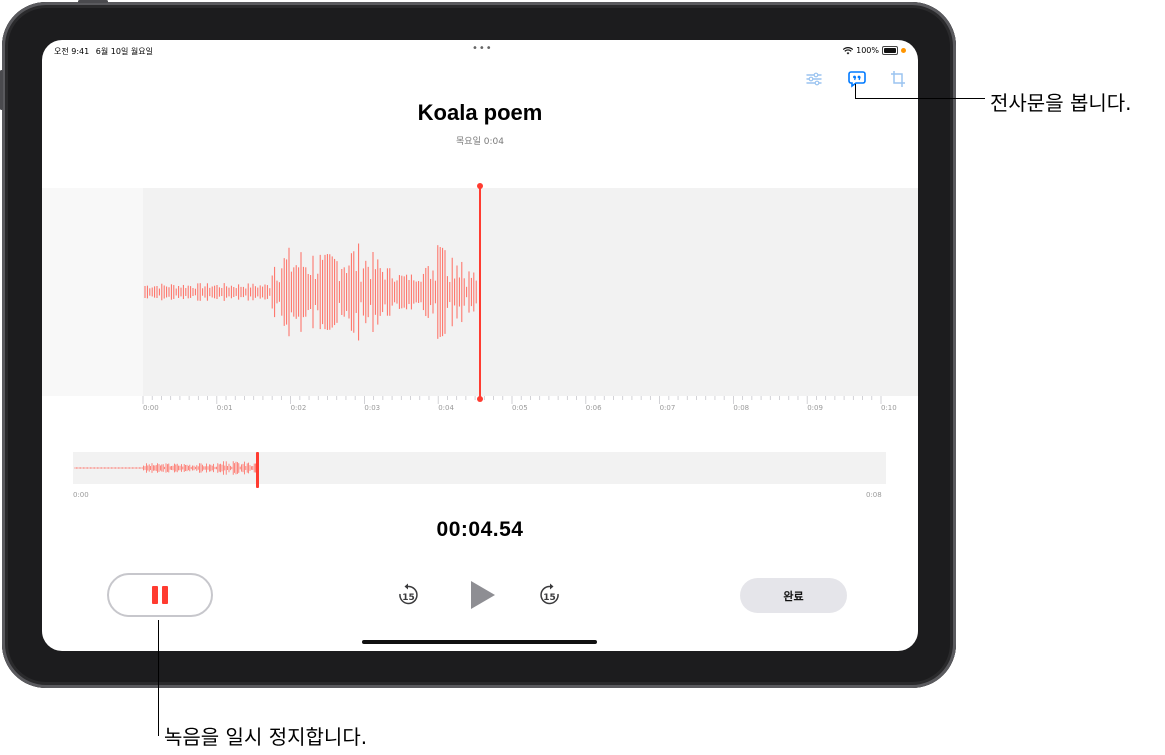  I want to click on timeline-tick-label: 0:02, so click(298, 408).